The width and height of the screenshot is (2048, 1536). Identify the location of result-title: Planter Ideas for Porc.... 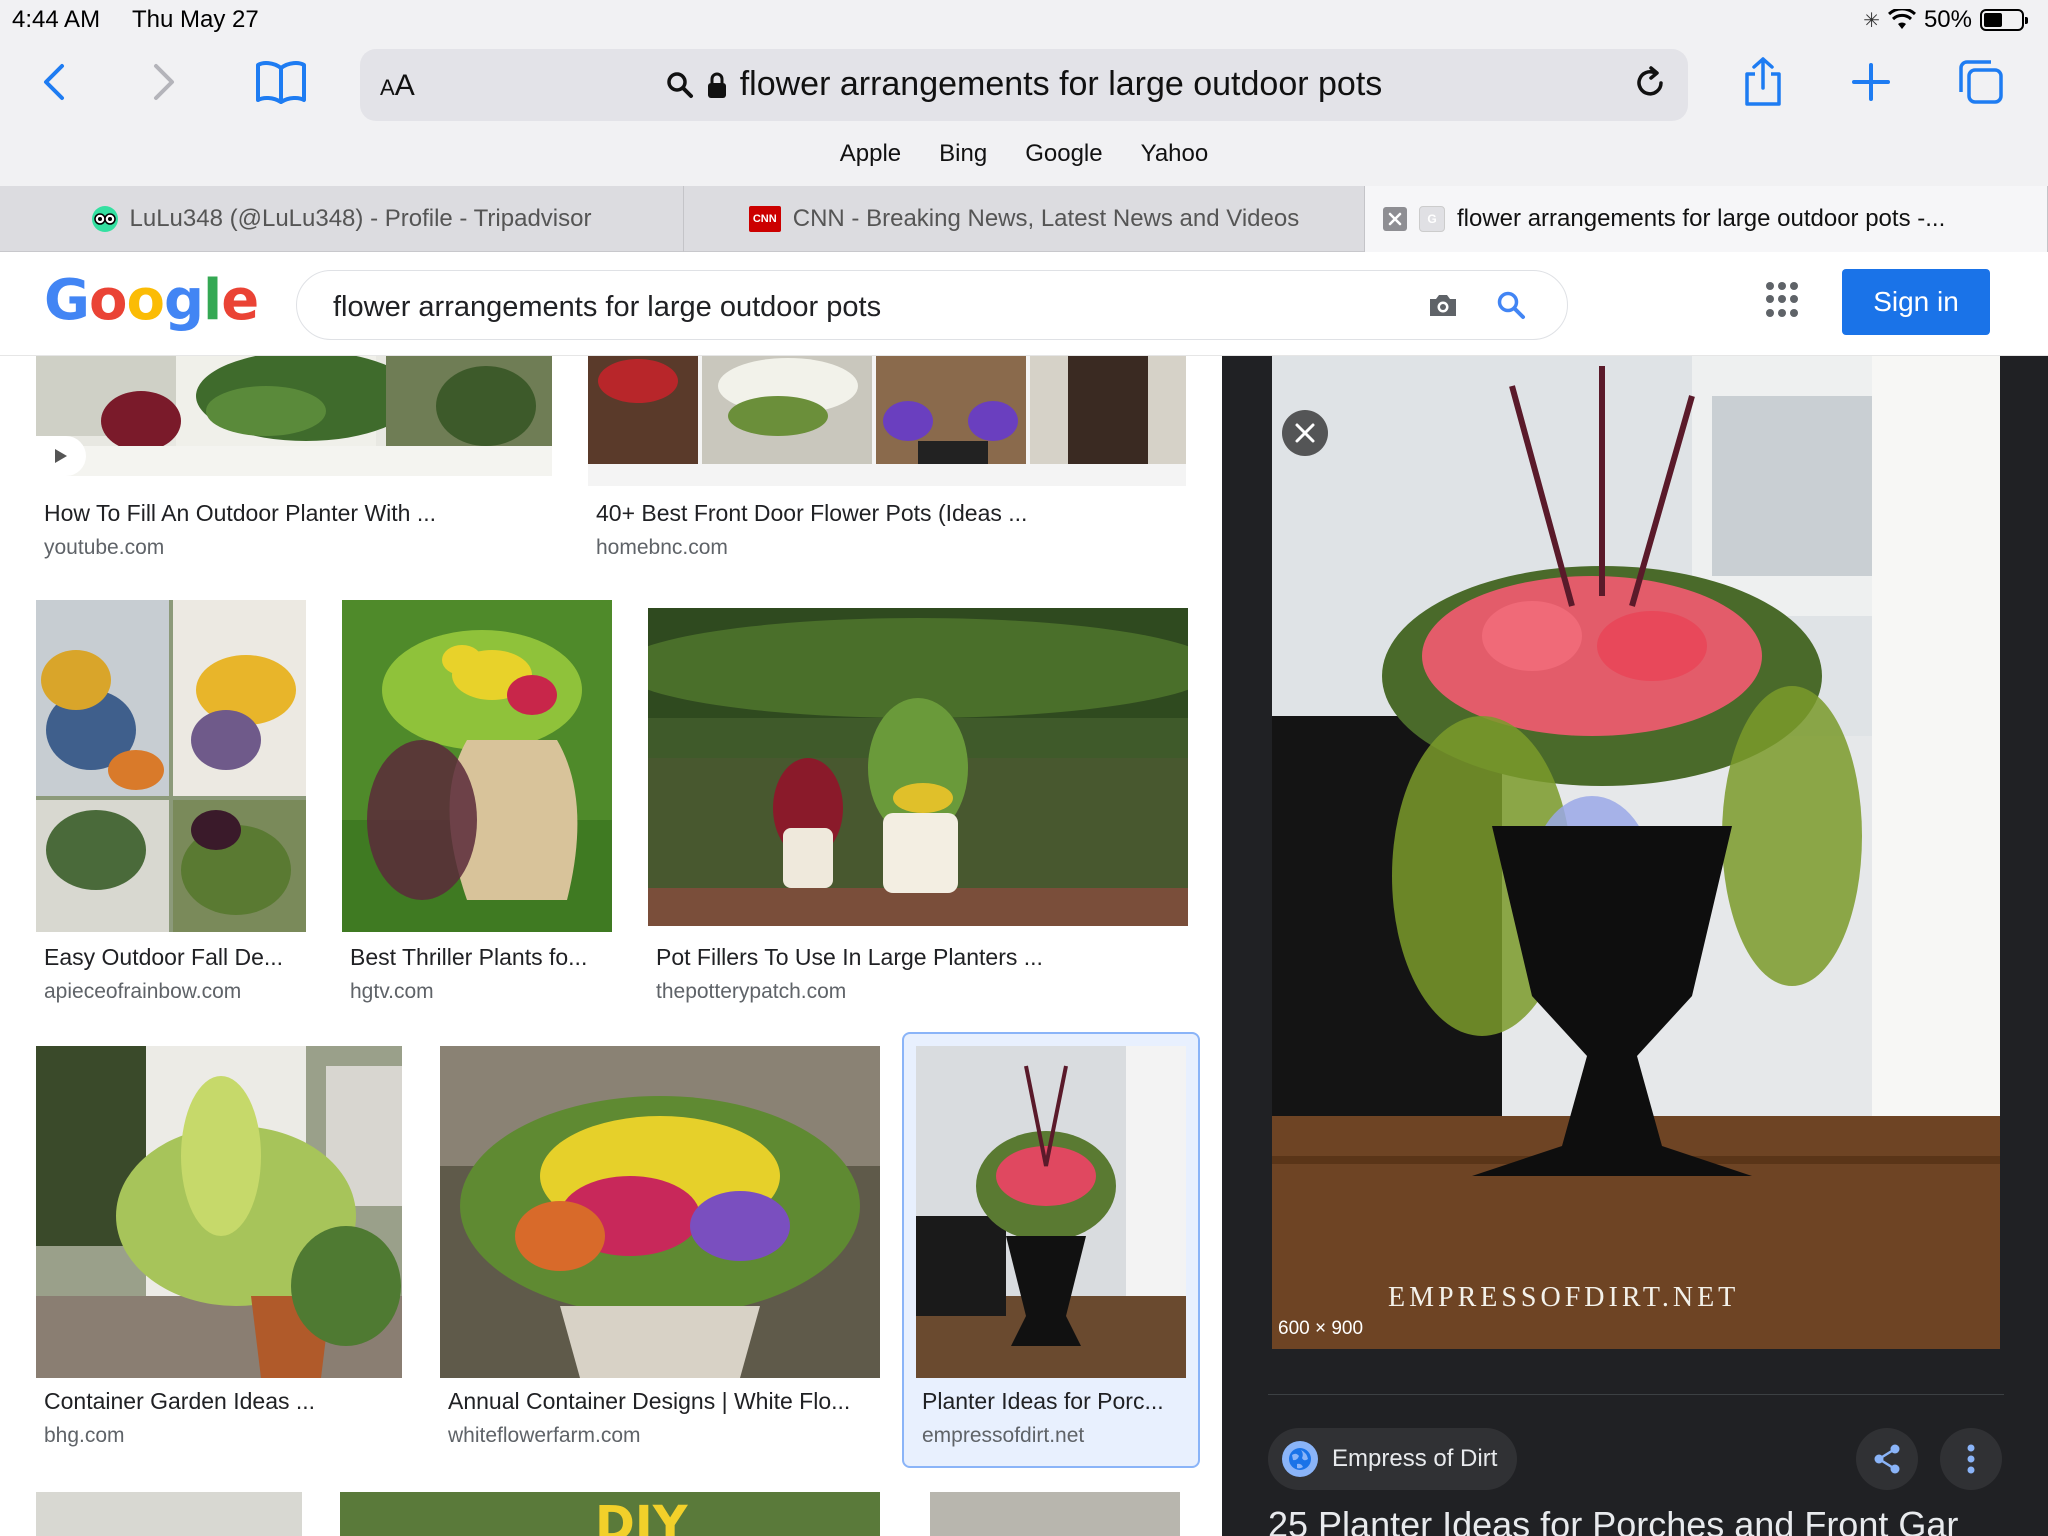
(1043, 1401).